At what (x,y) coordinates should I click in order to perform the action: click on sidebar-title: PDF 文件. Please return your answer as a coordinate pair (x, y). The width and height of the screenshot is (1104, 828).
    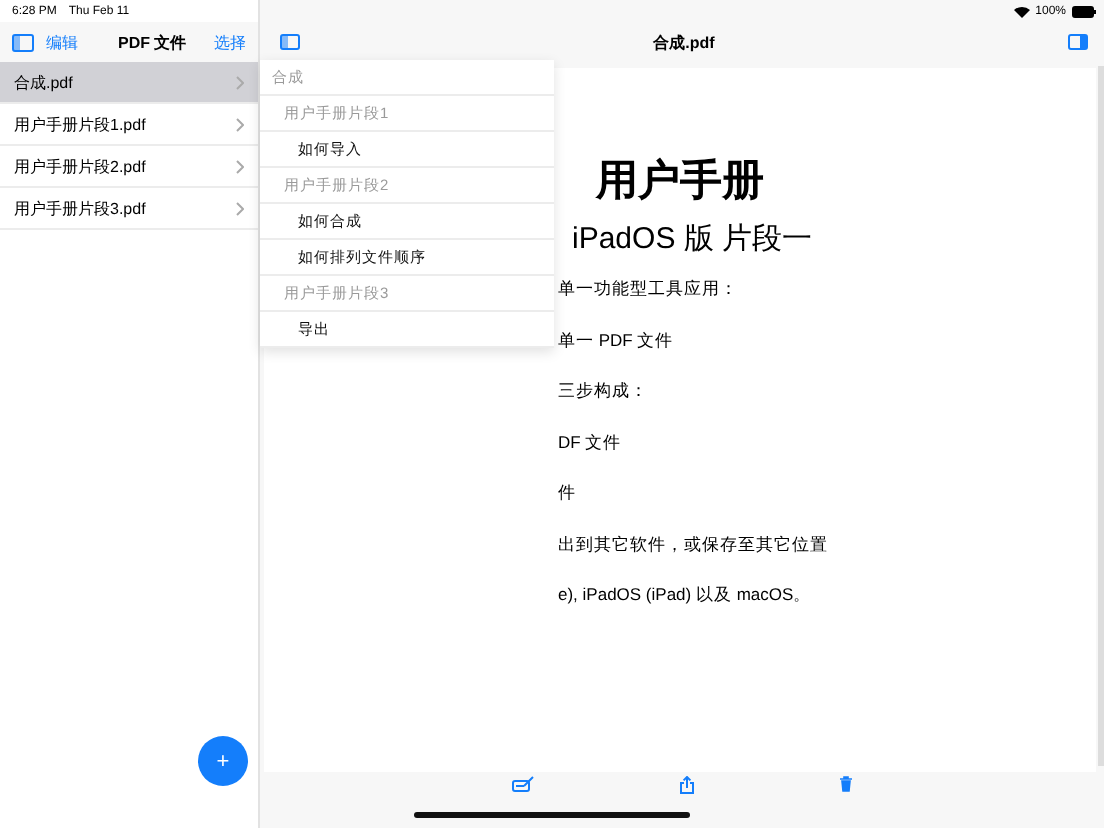
    Looking at the image, I should click on (153, 42).